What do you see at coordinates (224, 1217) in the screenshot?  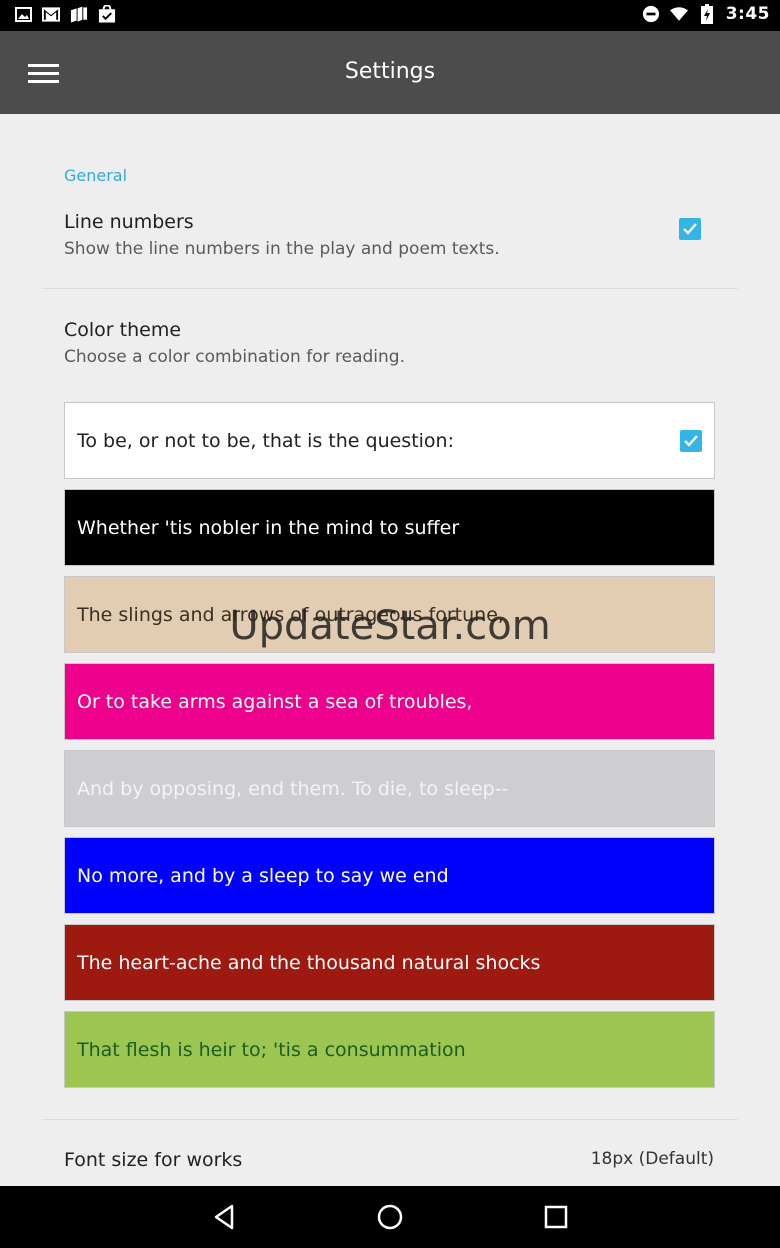 I see `back-icon` at bounding box center [224, 1217].